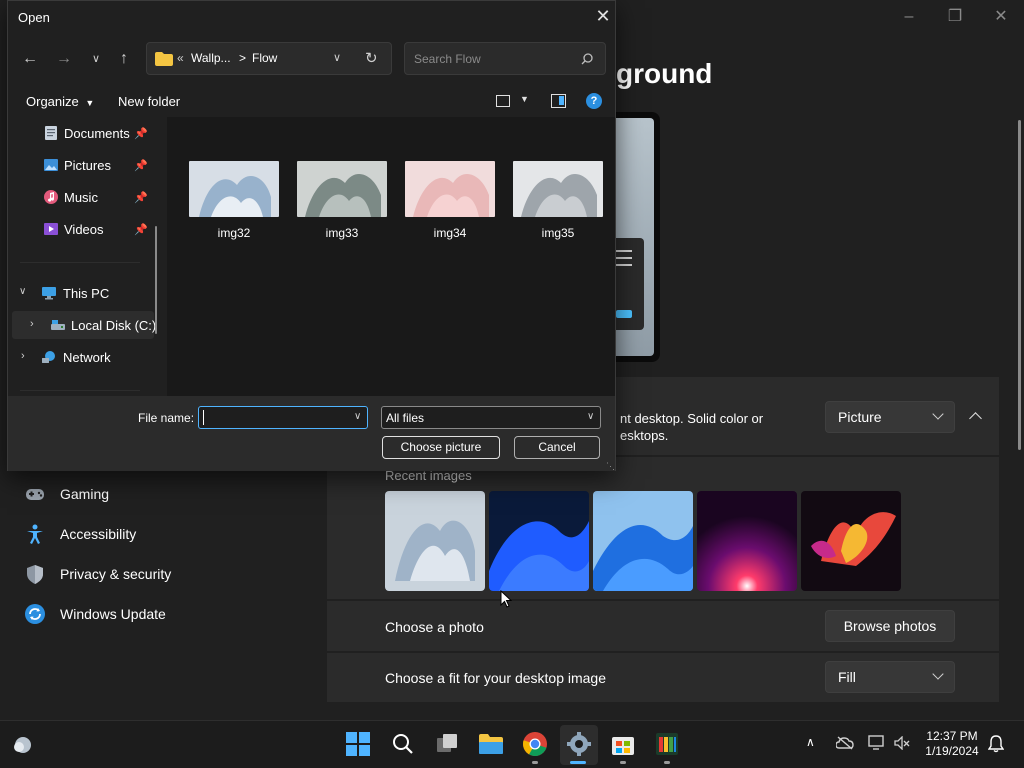  I want to click on shield-icon, so click(35, 574).